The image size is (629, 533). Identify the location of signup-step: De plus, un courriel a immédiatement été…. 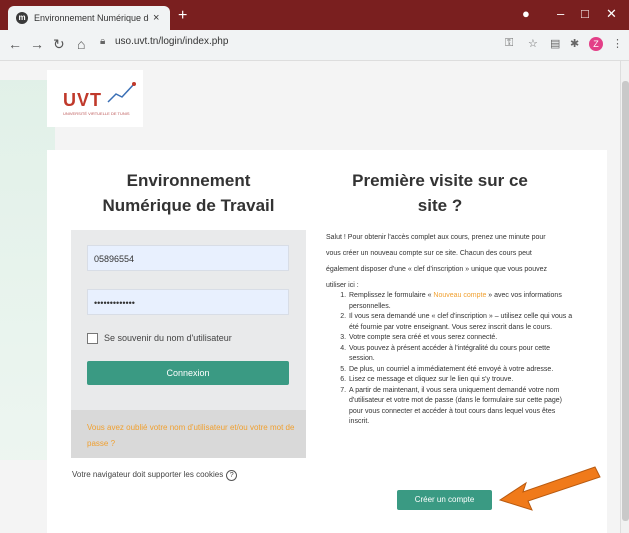
(462, 370).